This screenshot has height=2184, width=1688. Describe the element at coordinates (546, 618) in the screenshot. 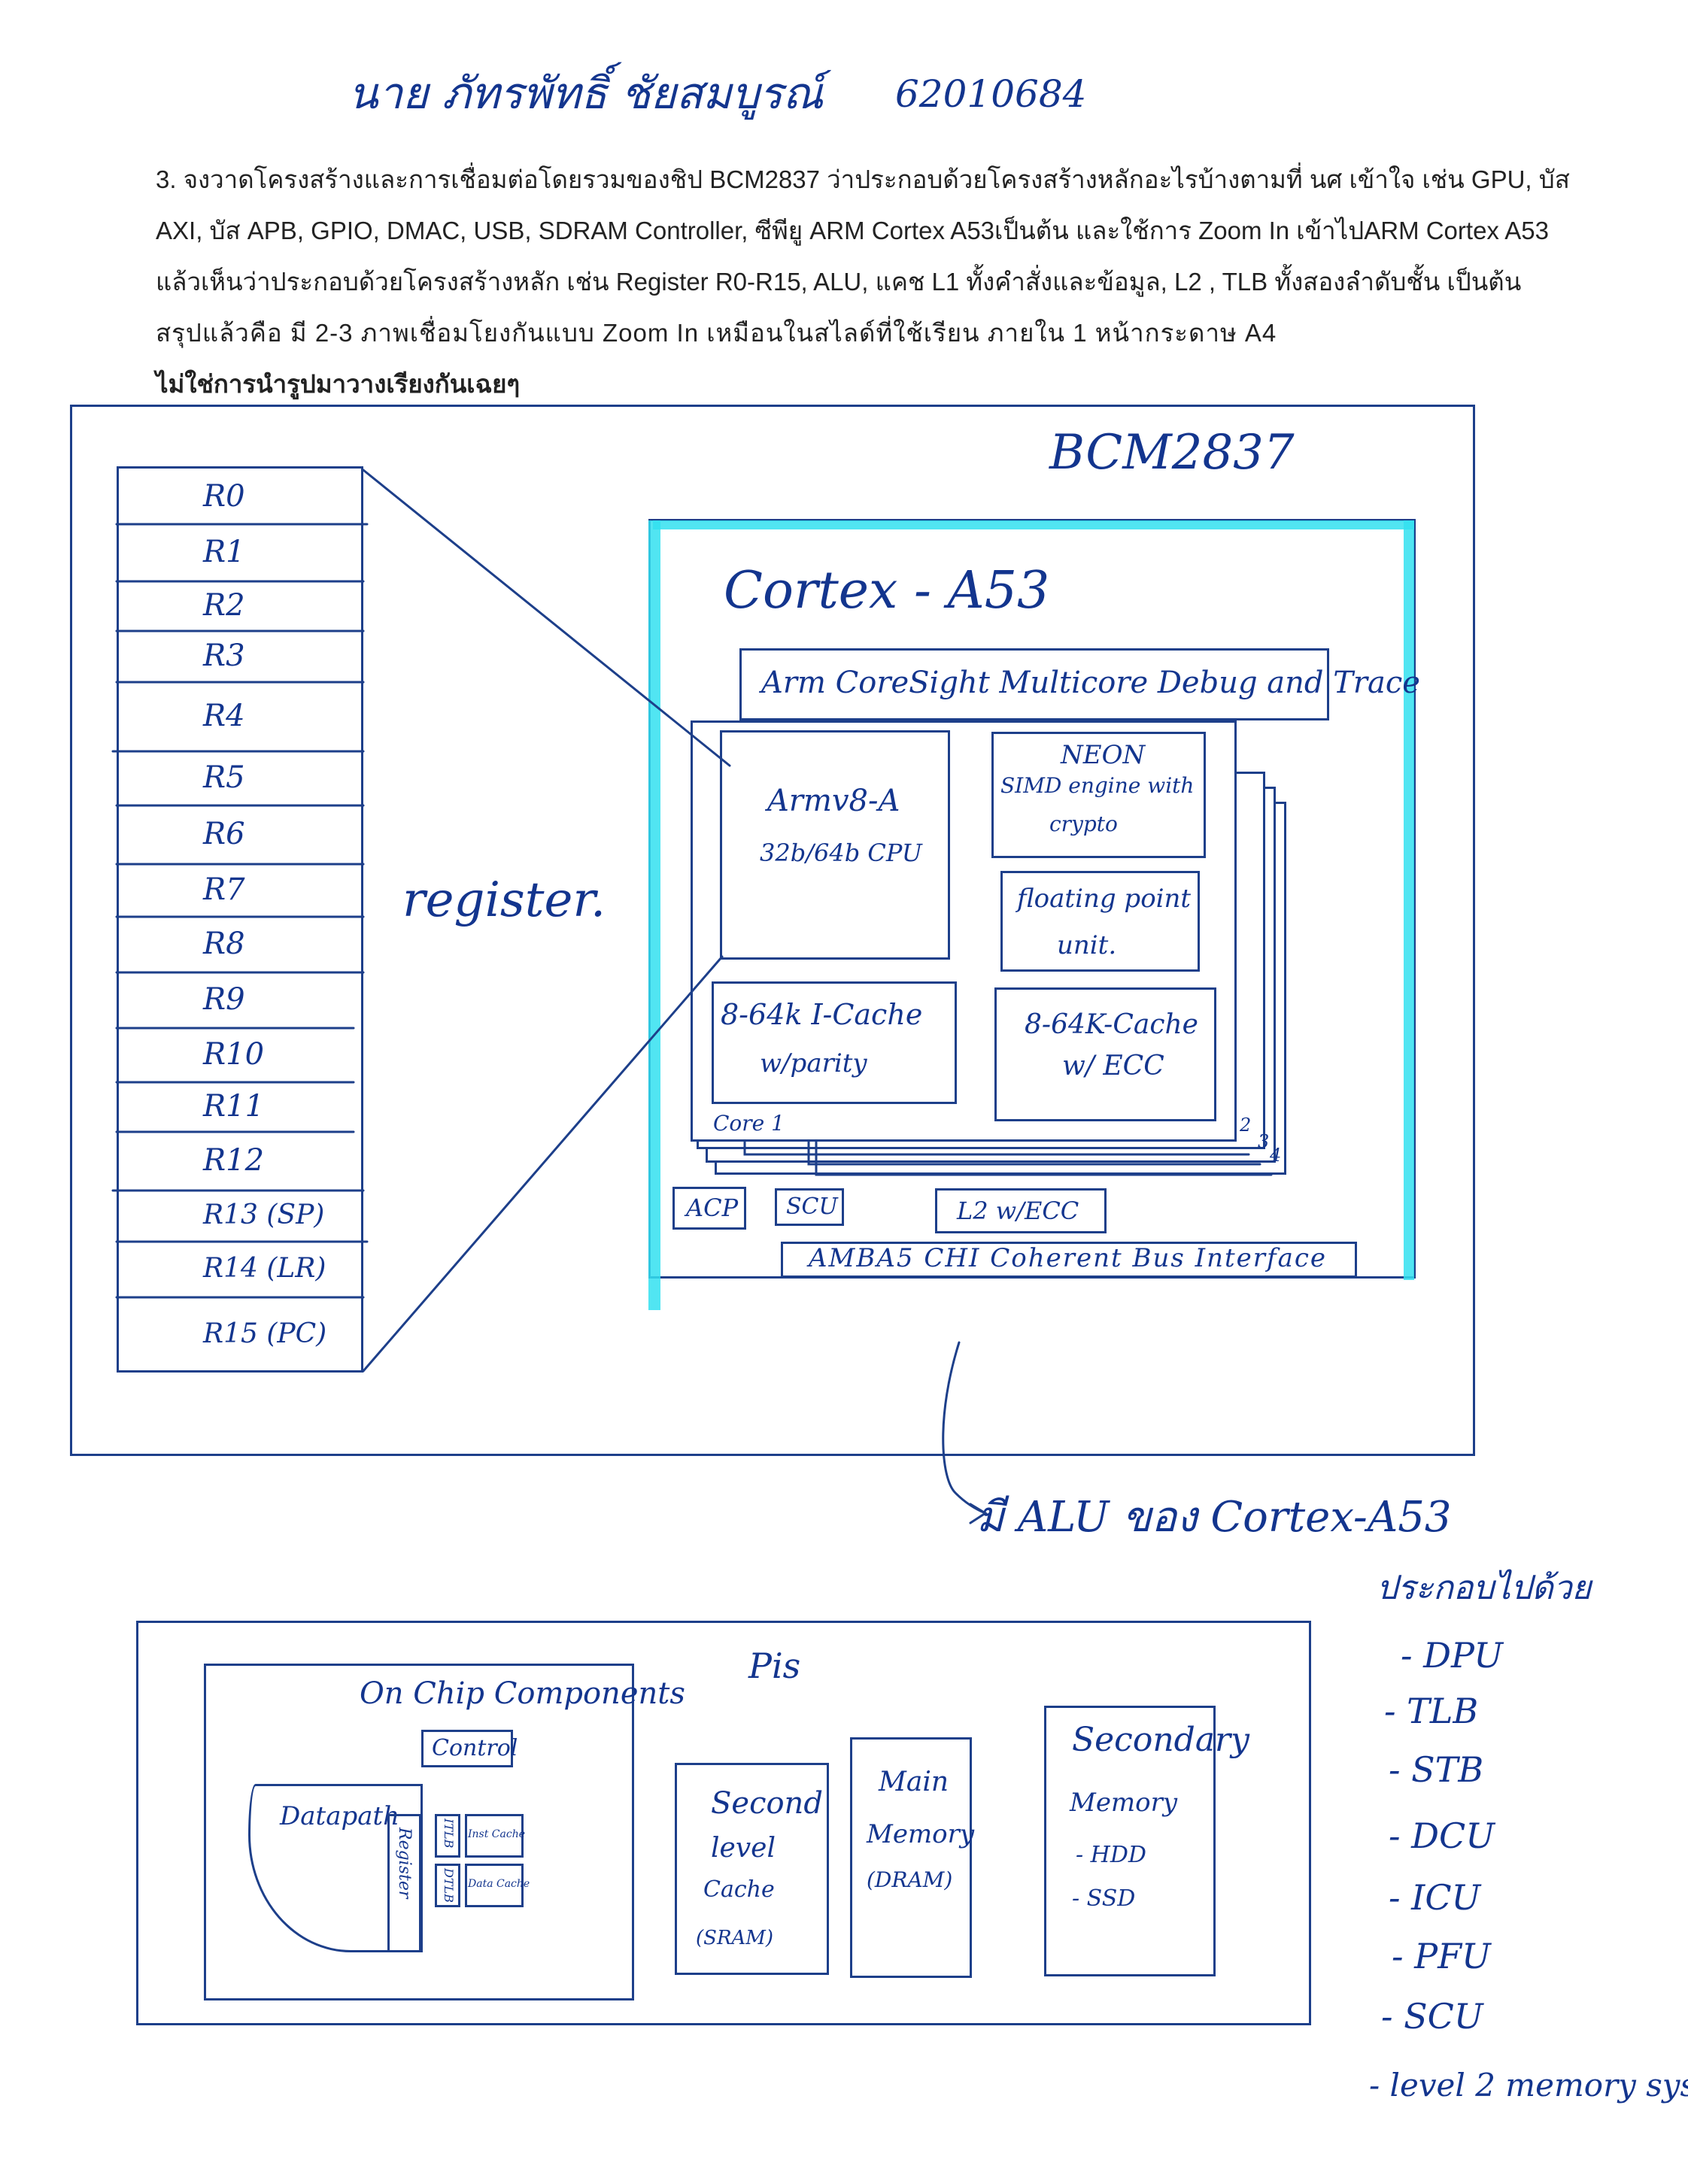

I see `zoom-line-top` at that location.